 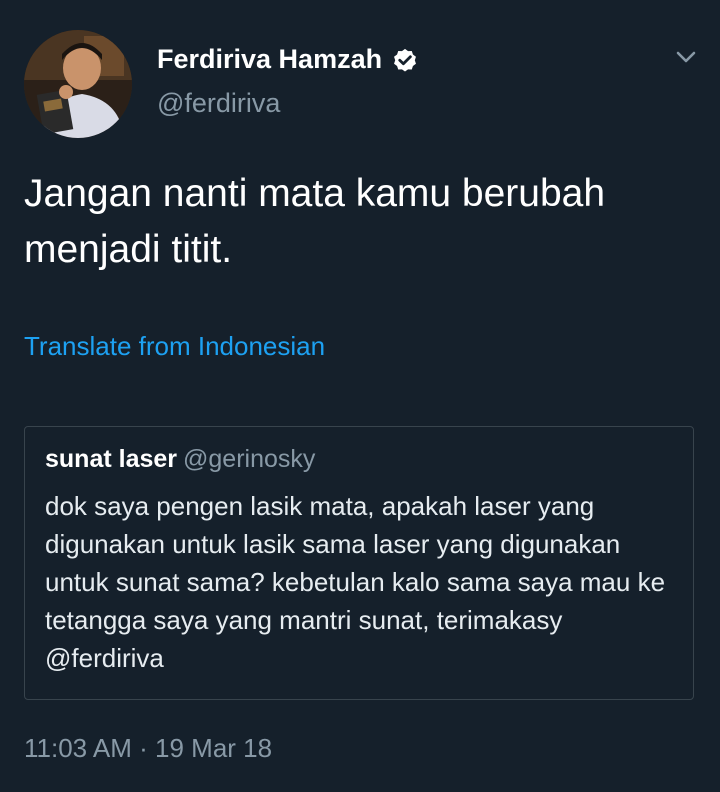 I want to click on translate-link: Translate from Indonesian, so click(x=174, y=346).